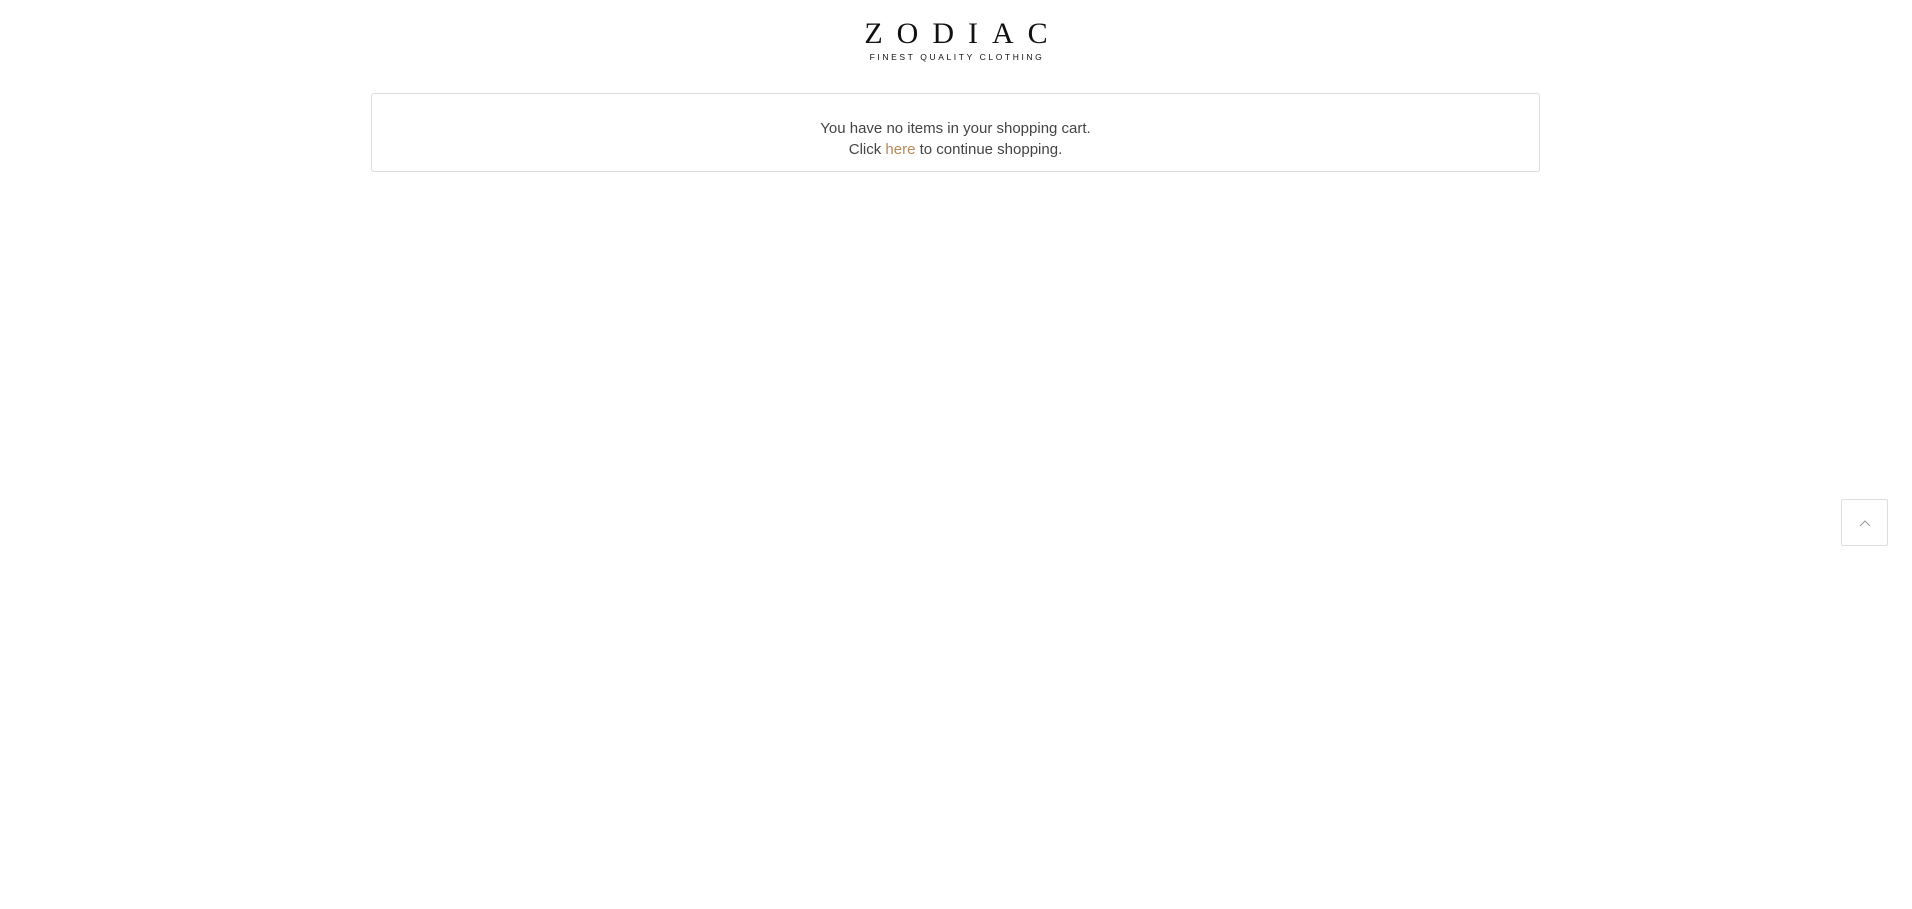 Image resolution: width=1912 pixels, height=909 pixels. I want to click on chevron-up-icon, so click(1865, 523).